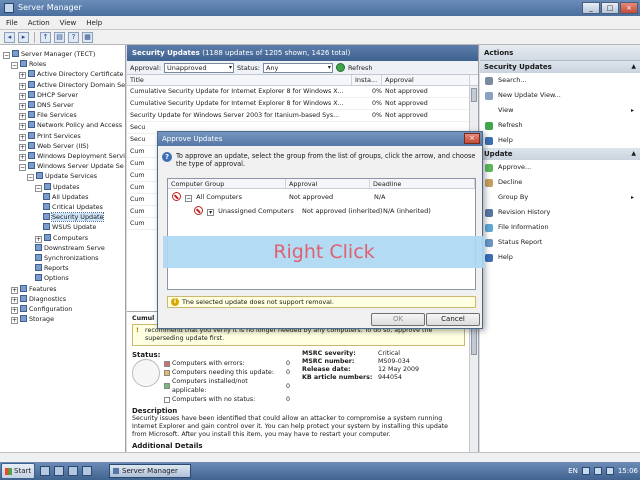 The height and width of the screenshot is (480, 640). Describe the element at coordinates (73, 471) in the screenshot. I see `explorer-icon` at that location.